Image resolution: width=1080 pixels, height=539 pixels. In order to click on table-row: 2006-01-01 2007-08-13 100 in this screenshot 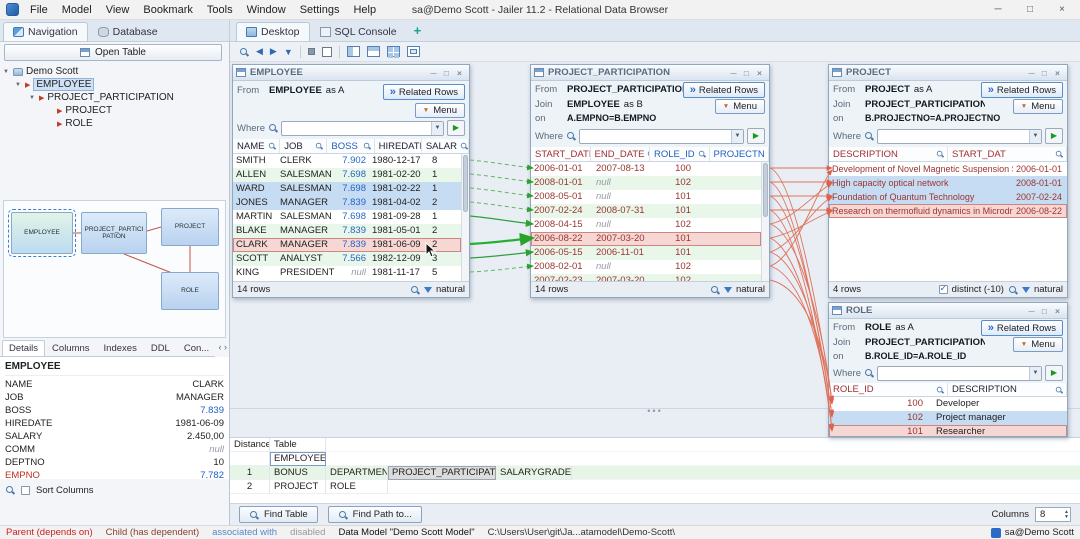, I will do `click(646, 169)`.